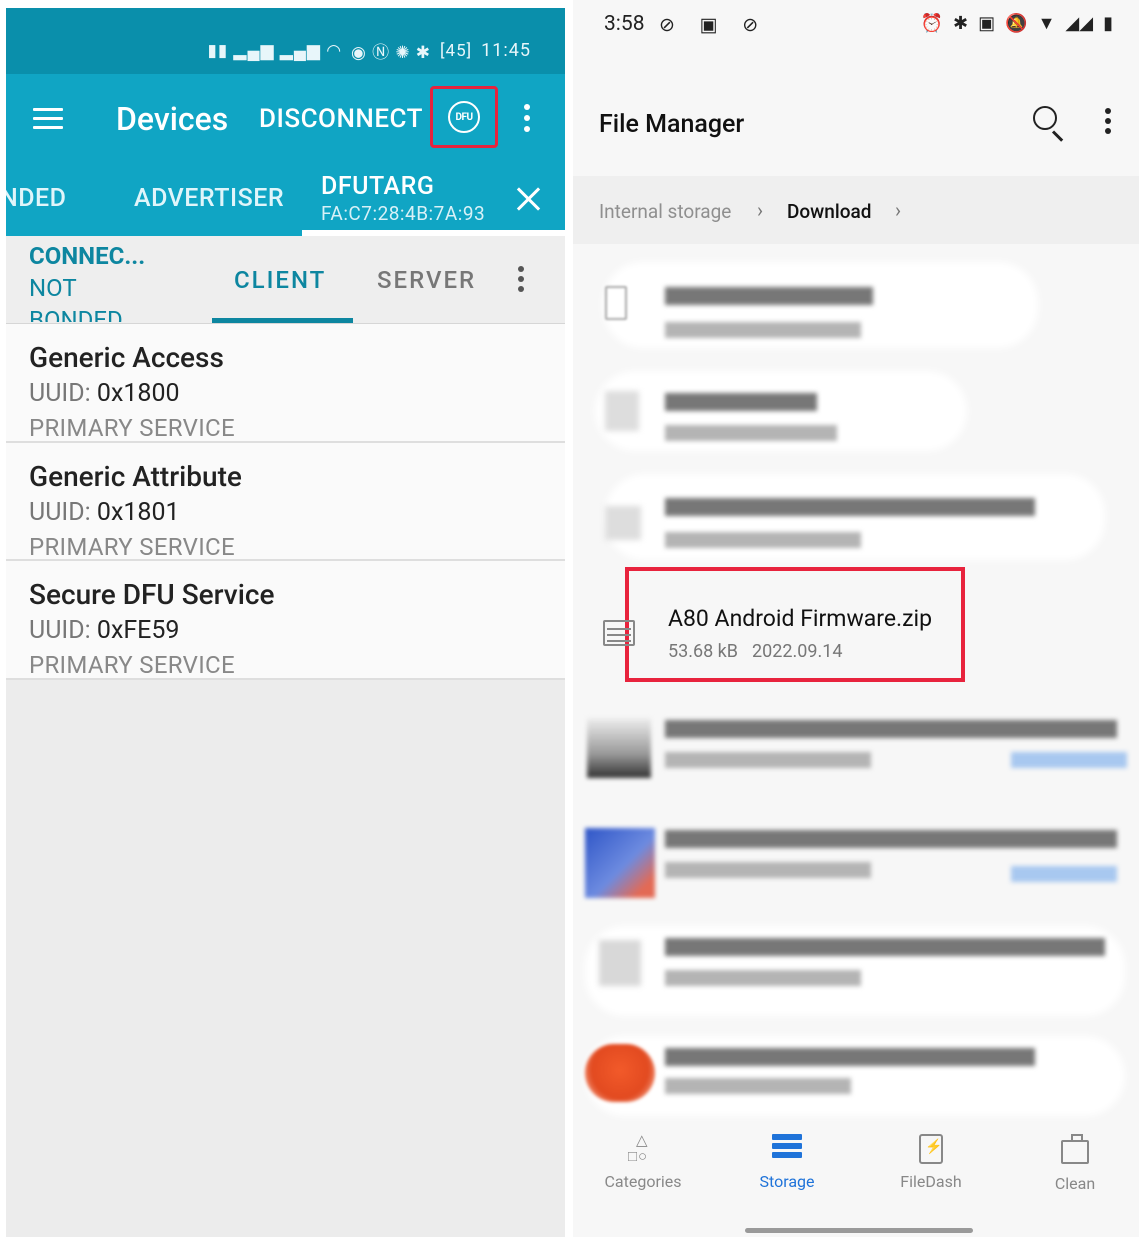 The height and width of the screenshot is (1237, 1139). What do you see at coordinates (209, 198) in the screenshot?
I see `tab-advertiser: ADVERTISER` at bounding box center [209, 198].